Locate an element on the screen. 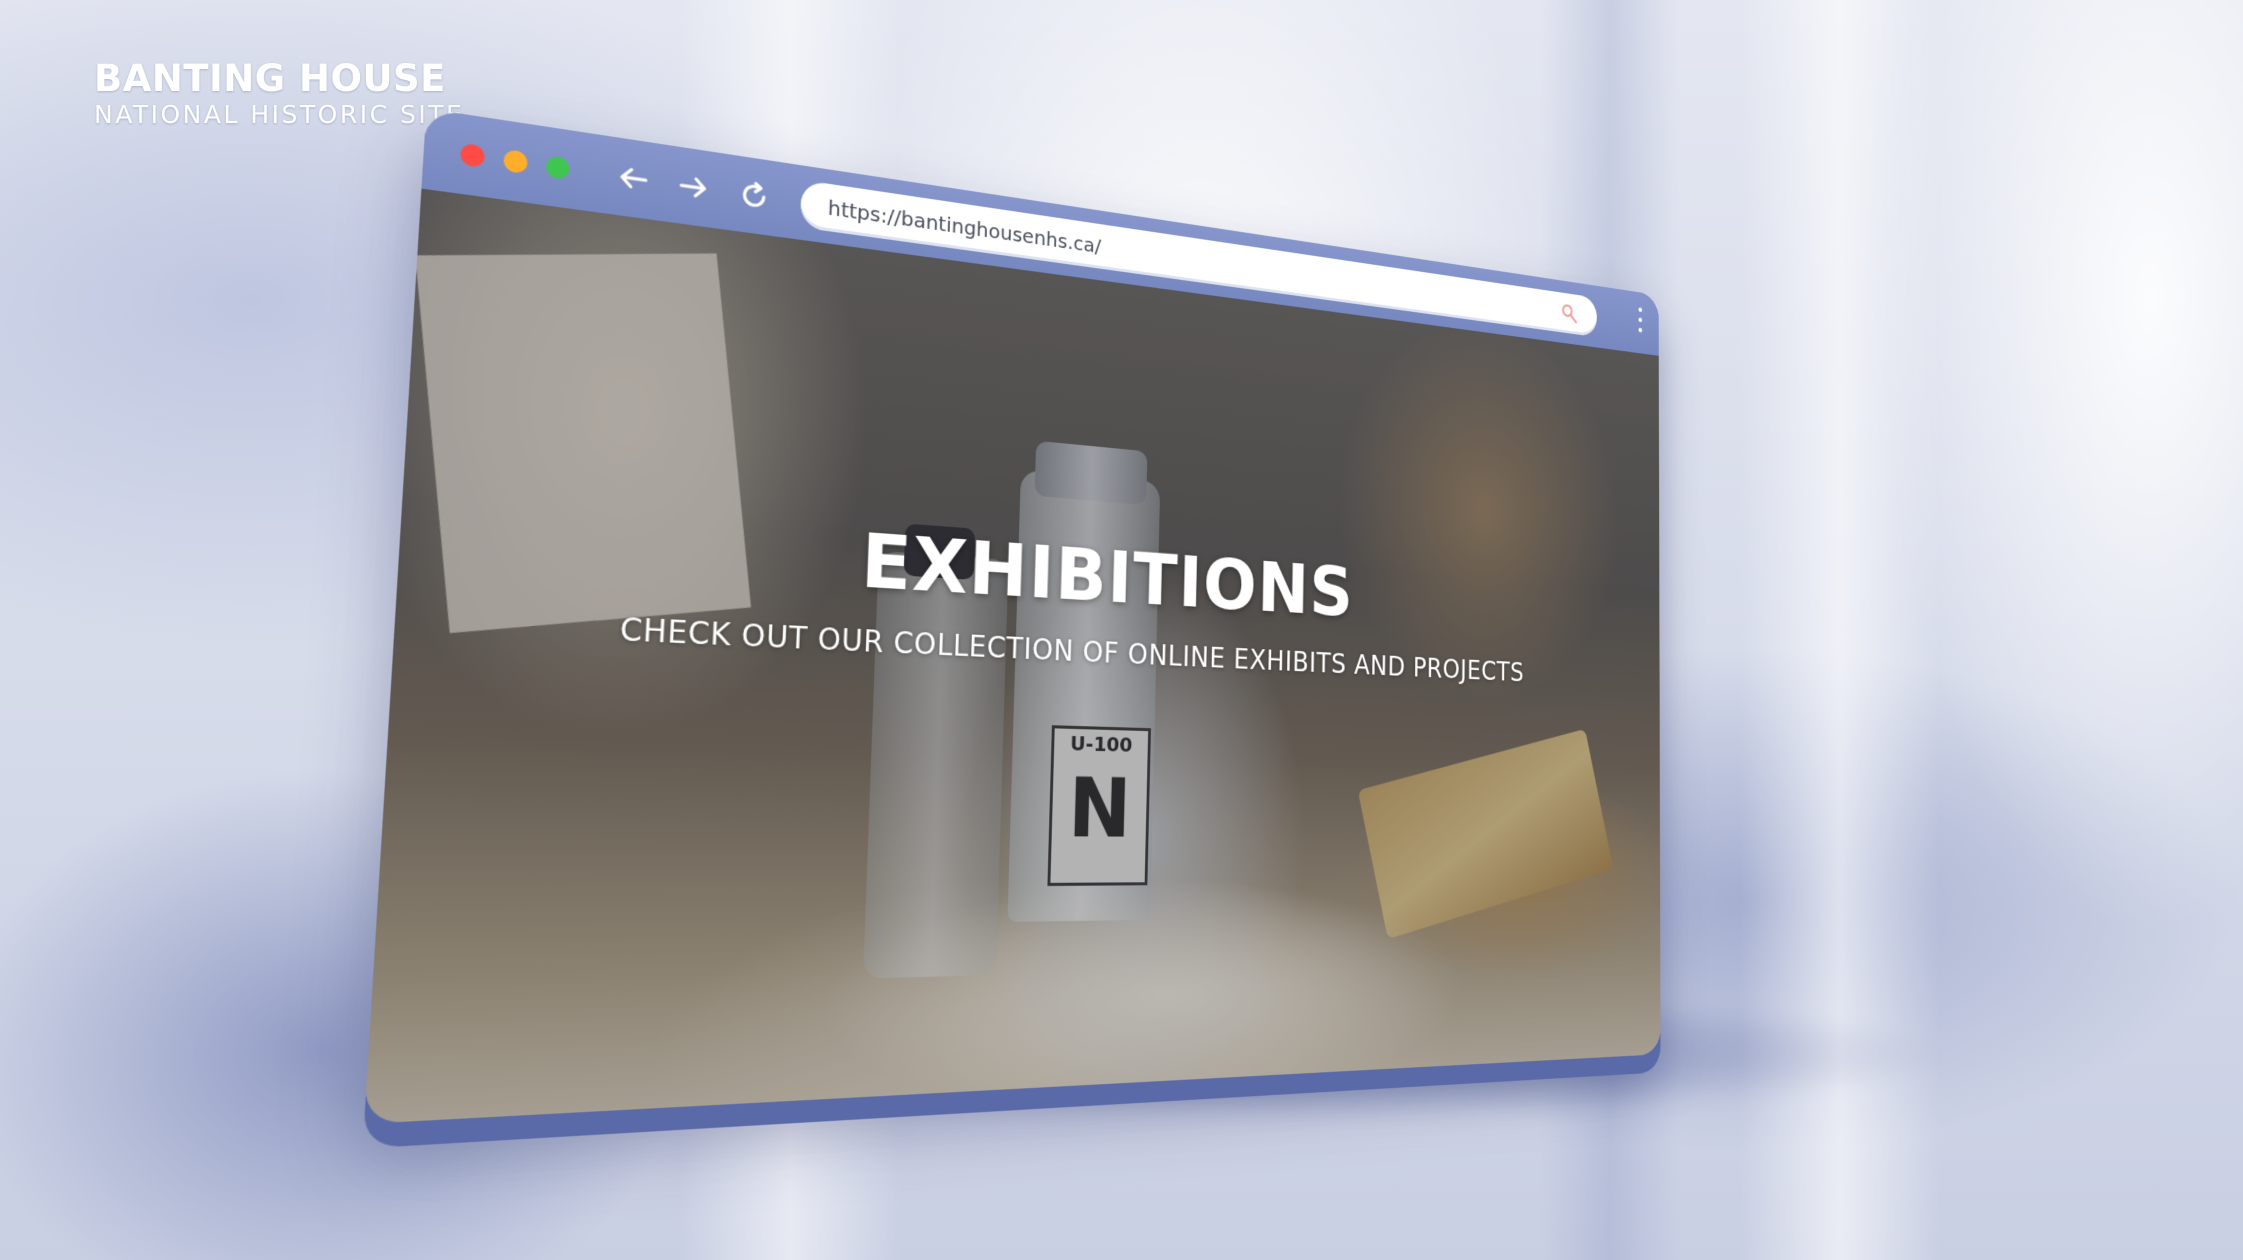  reload-button is located at coordinates (754, 196).